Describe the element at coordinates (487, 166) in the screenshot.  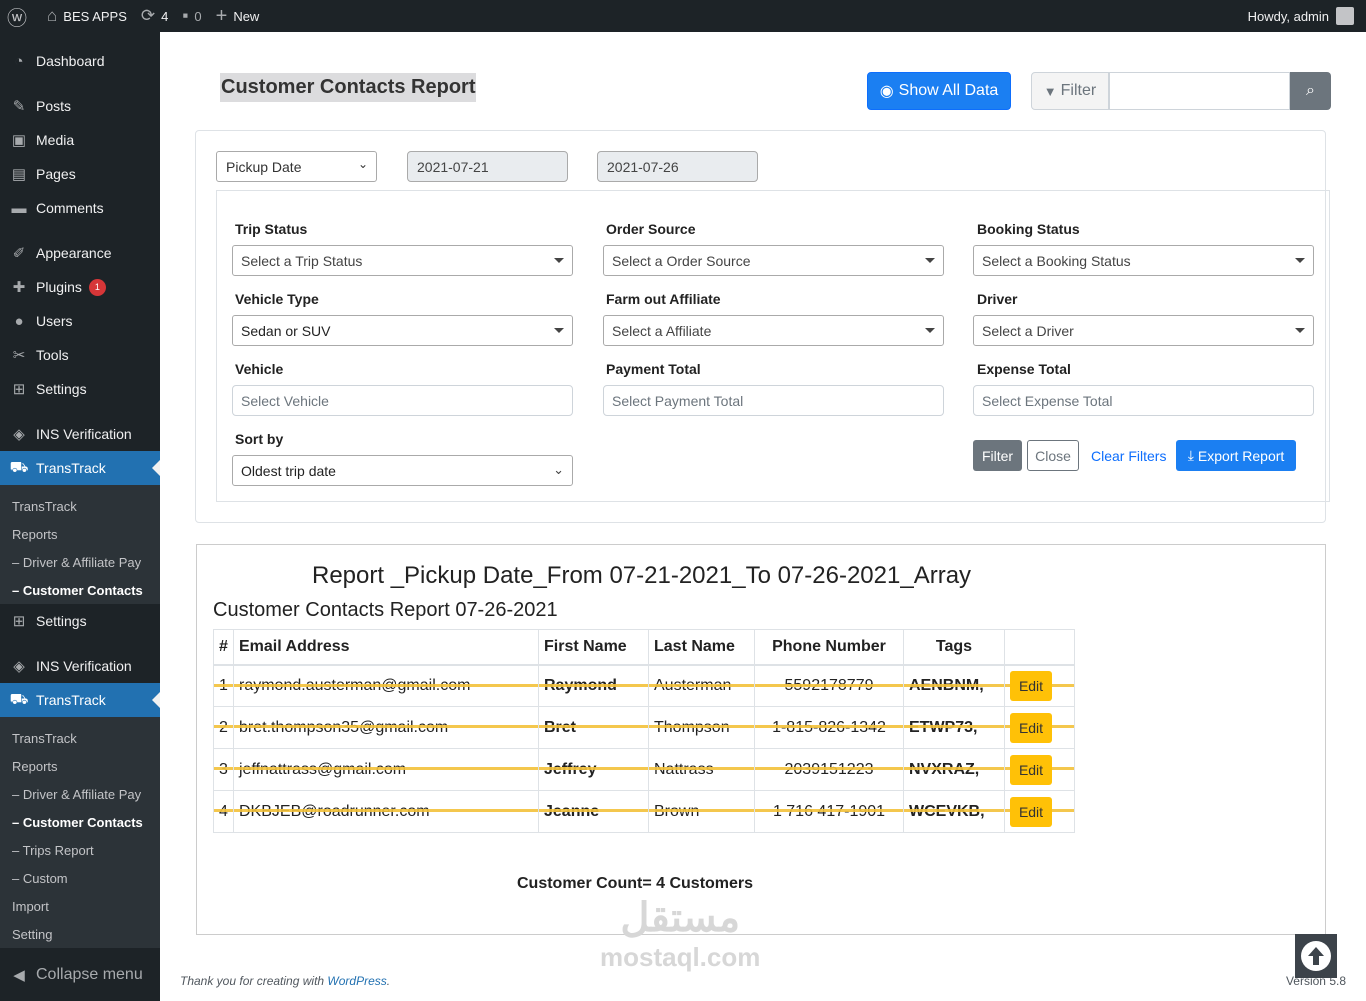
I see `date-from-input: 2021-07-21` at that location.